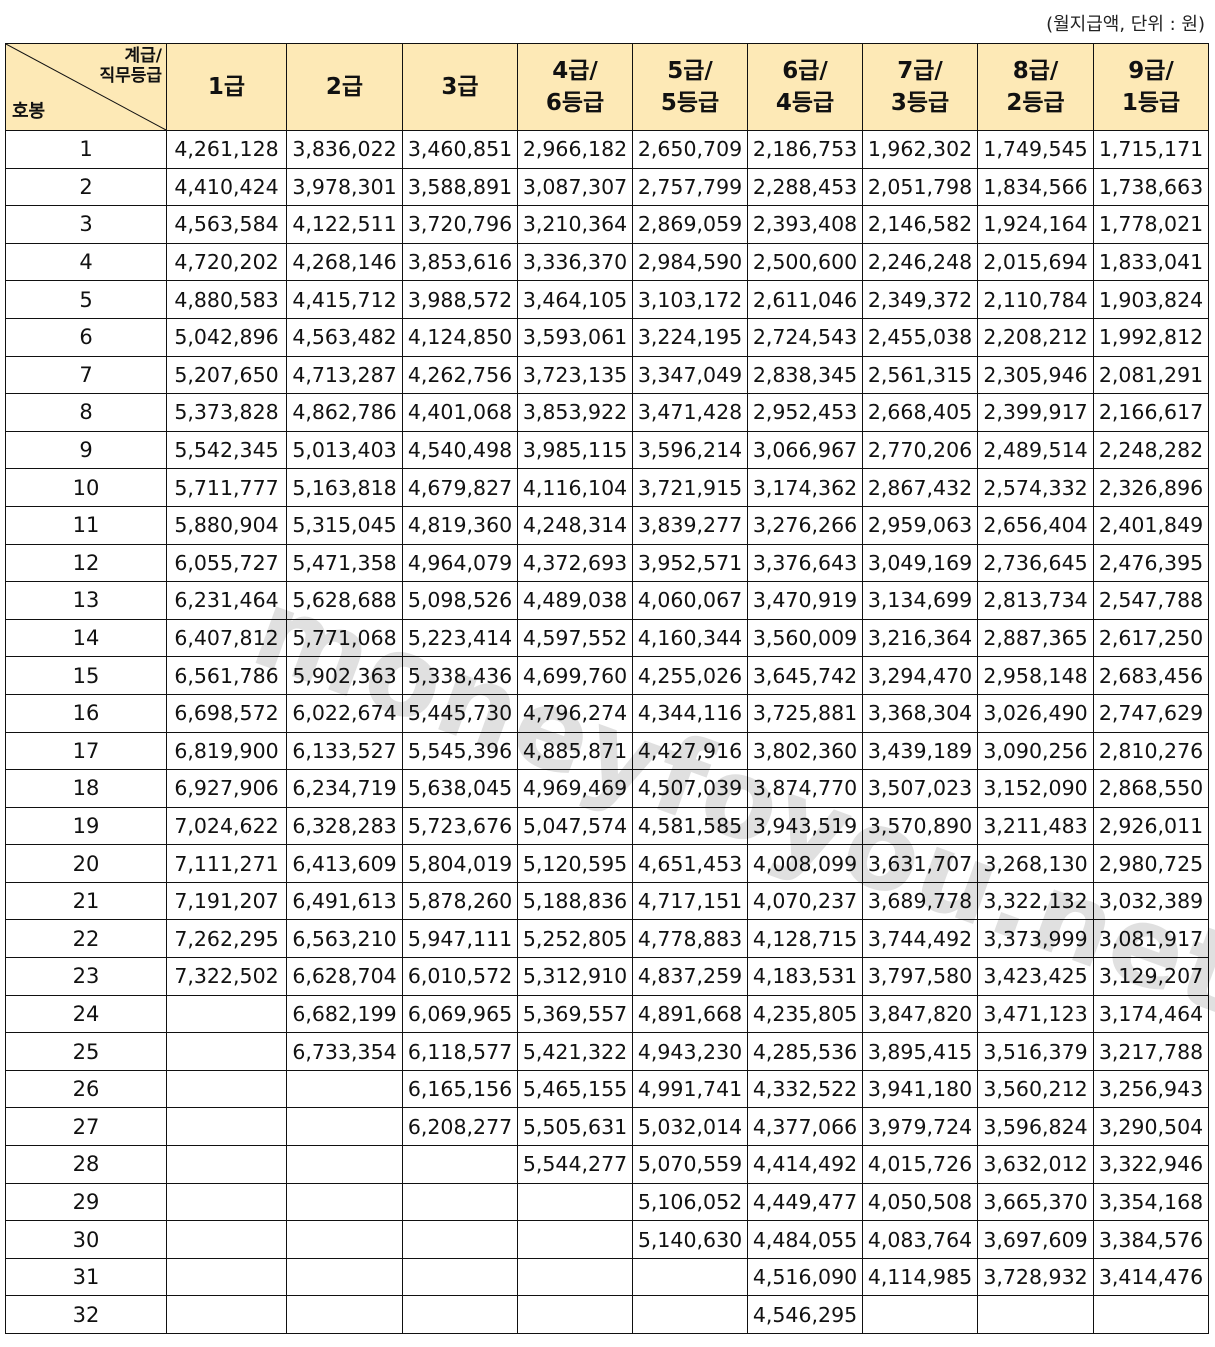 The image size is (1215, 1347). I want to click on salary-cell: 2,574,332, so click(1035, 487).